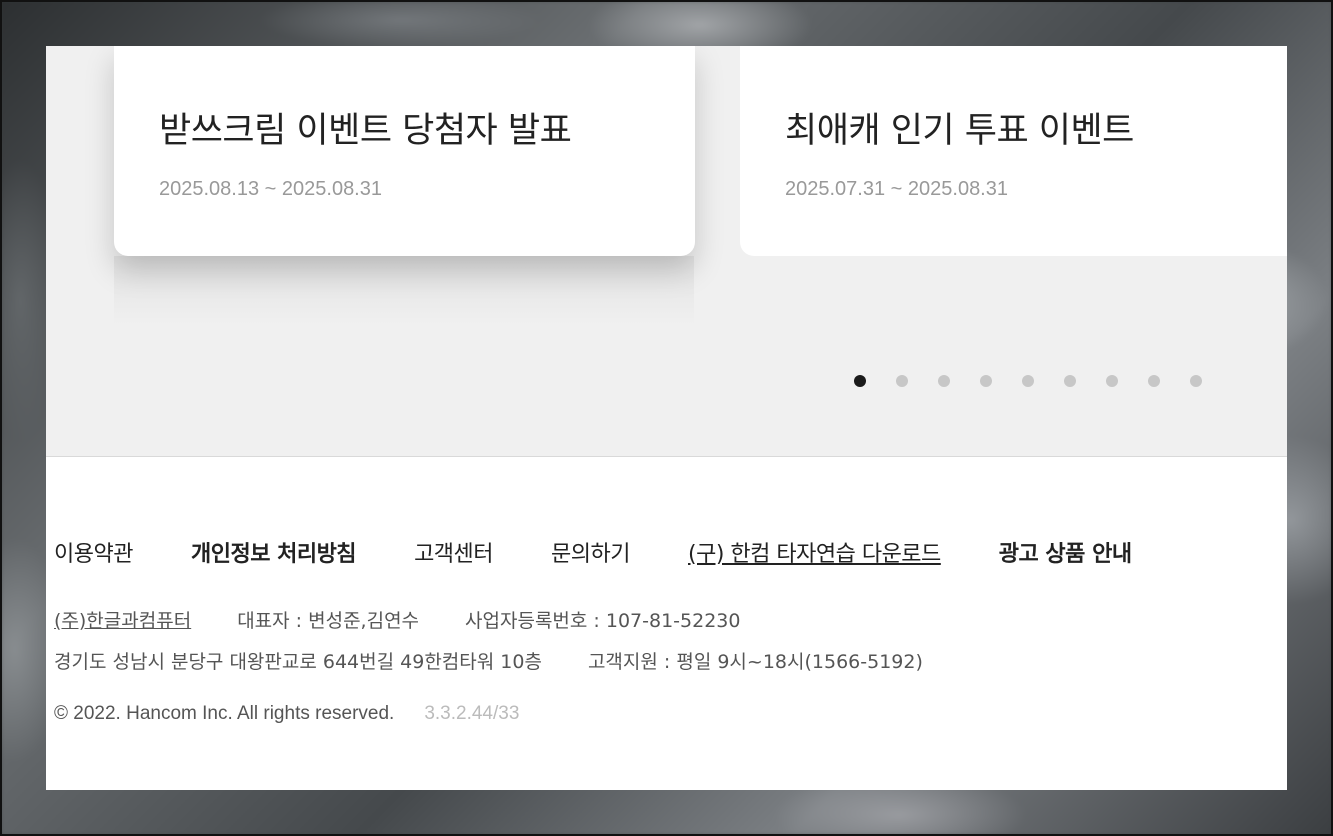 The height and width of the screenshot is (836, 1333). What do you see at coordinates (274, 552) in the screenshot?
I see `privacy-policy-link: 개인정보 처리방침` at bounding box center [274, 552].